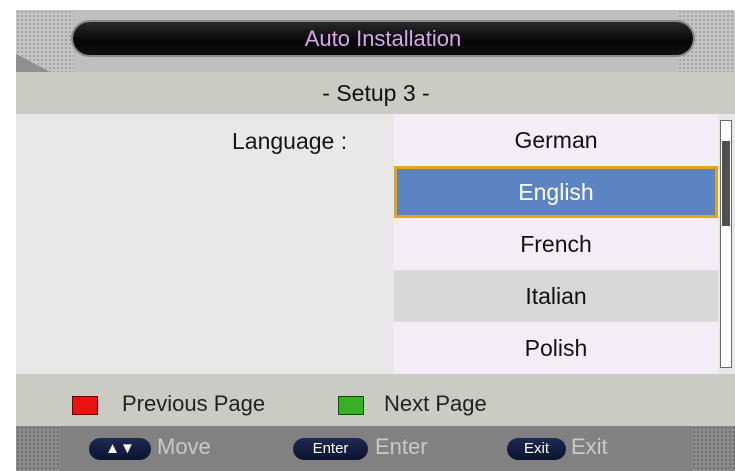  Describe the element at coordinates (726, 183) in the screenshot. I see `scrollbar-thumb` at that location.